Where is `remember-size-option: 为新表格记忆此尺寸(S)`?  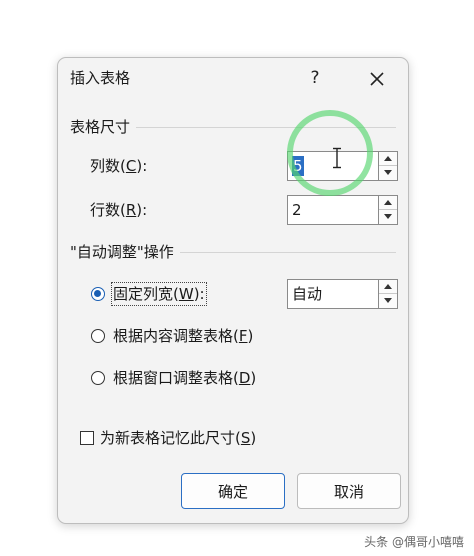 remember-size-option: 为新表格记忆此尺寸(S) is located at coordinates (190, 439).